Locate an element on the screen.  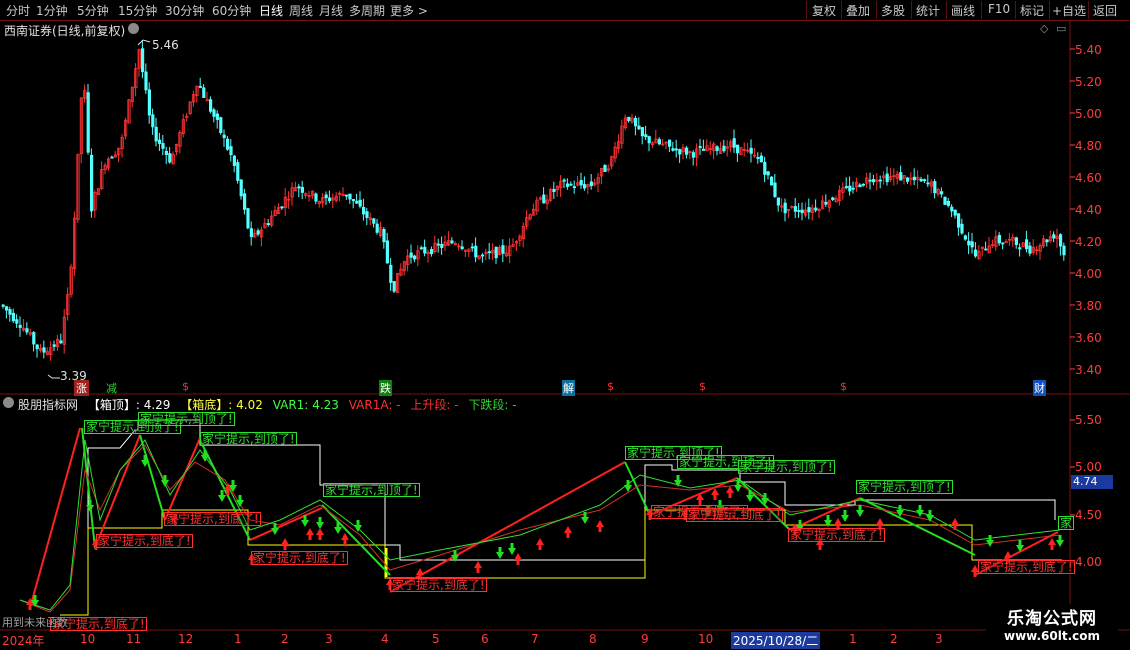
indicator-name: 股朋指标网 is located at coordinates (48, 405).